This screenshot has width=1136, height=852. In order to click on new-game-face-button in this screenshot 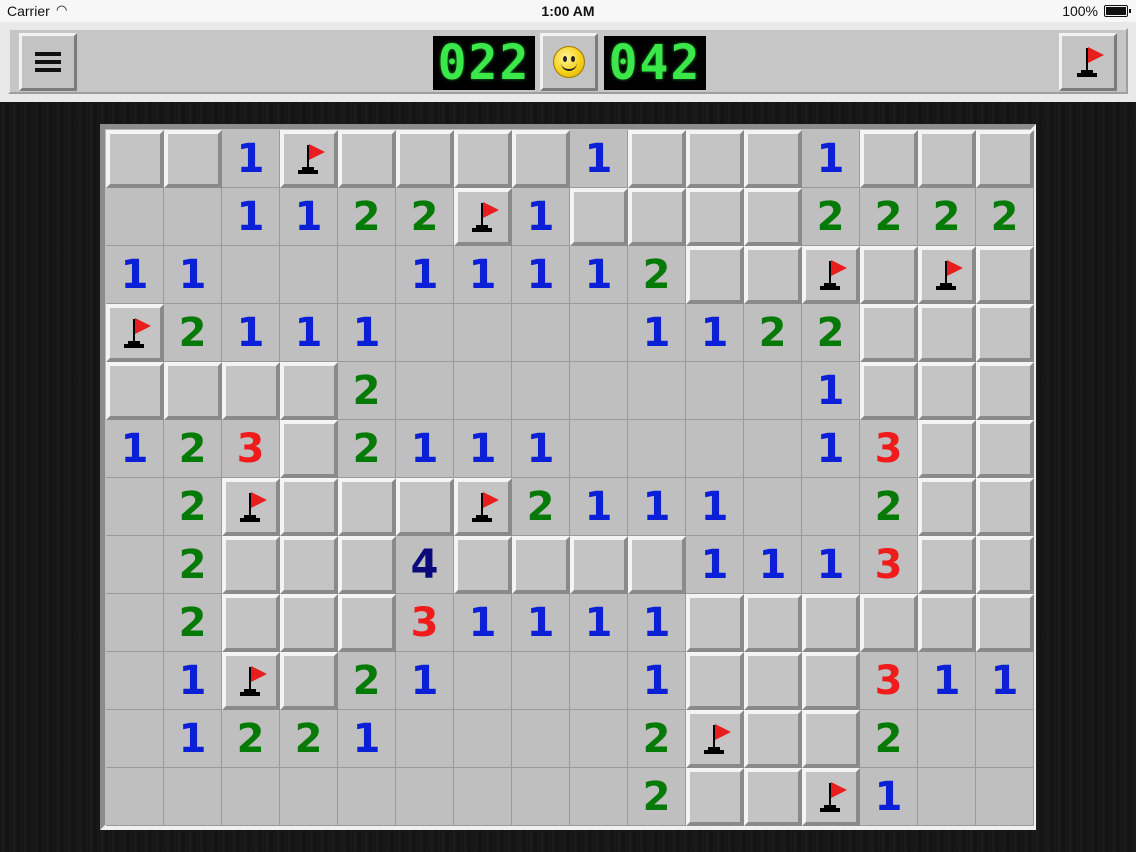, I will do `click(569, 62)`.